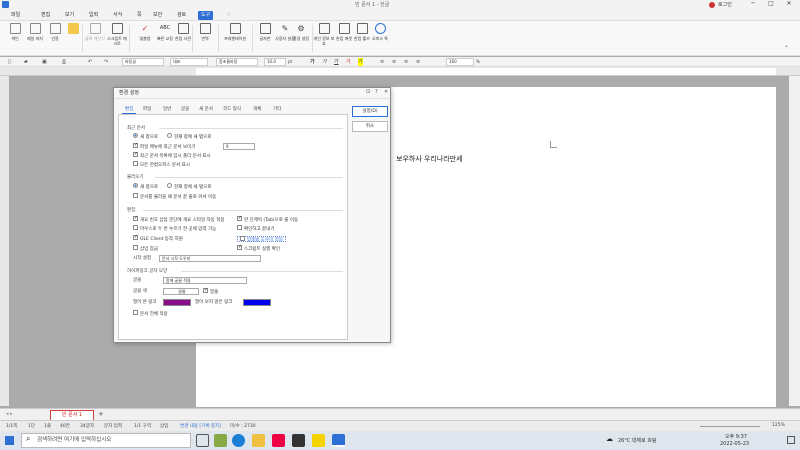  I want to click on weather-text: 26°C 대체로 흐림, so click(637, 440).